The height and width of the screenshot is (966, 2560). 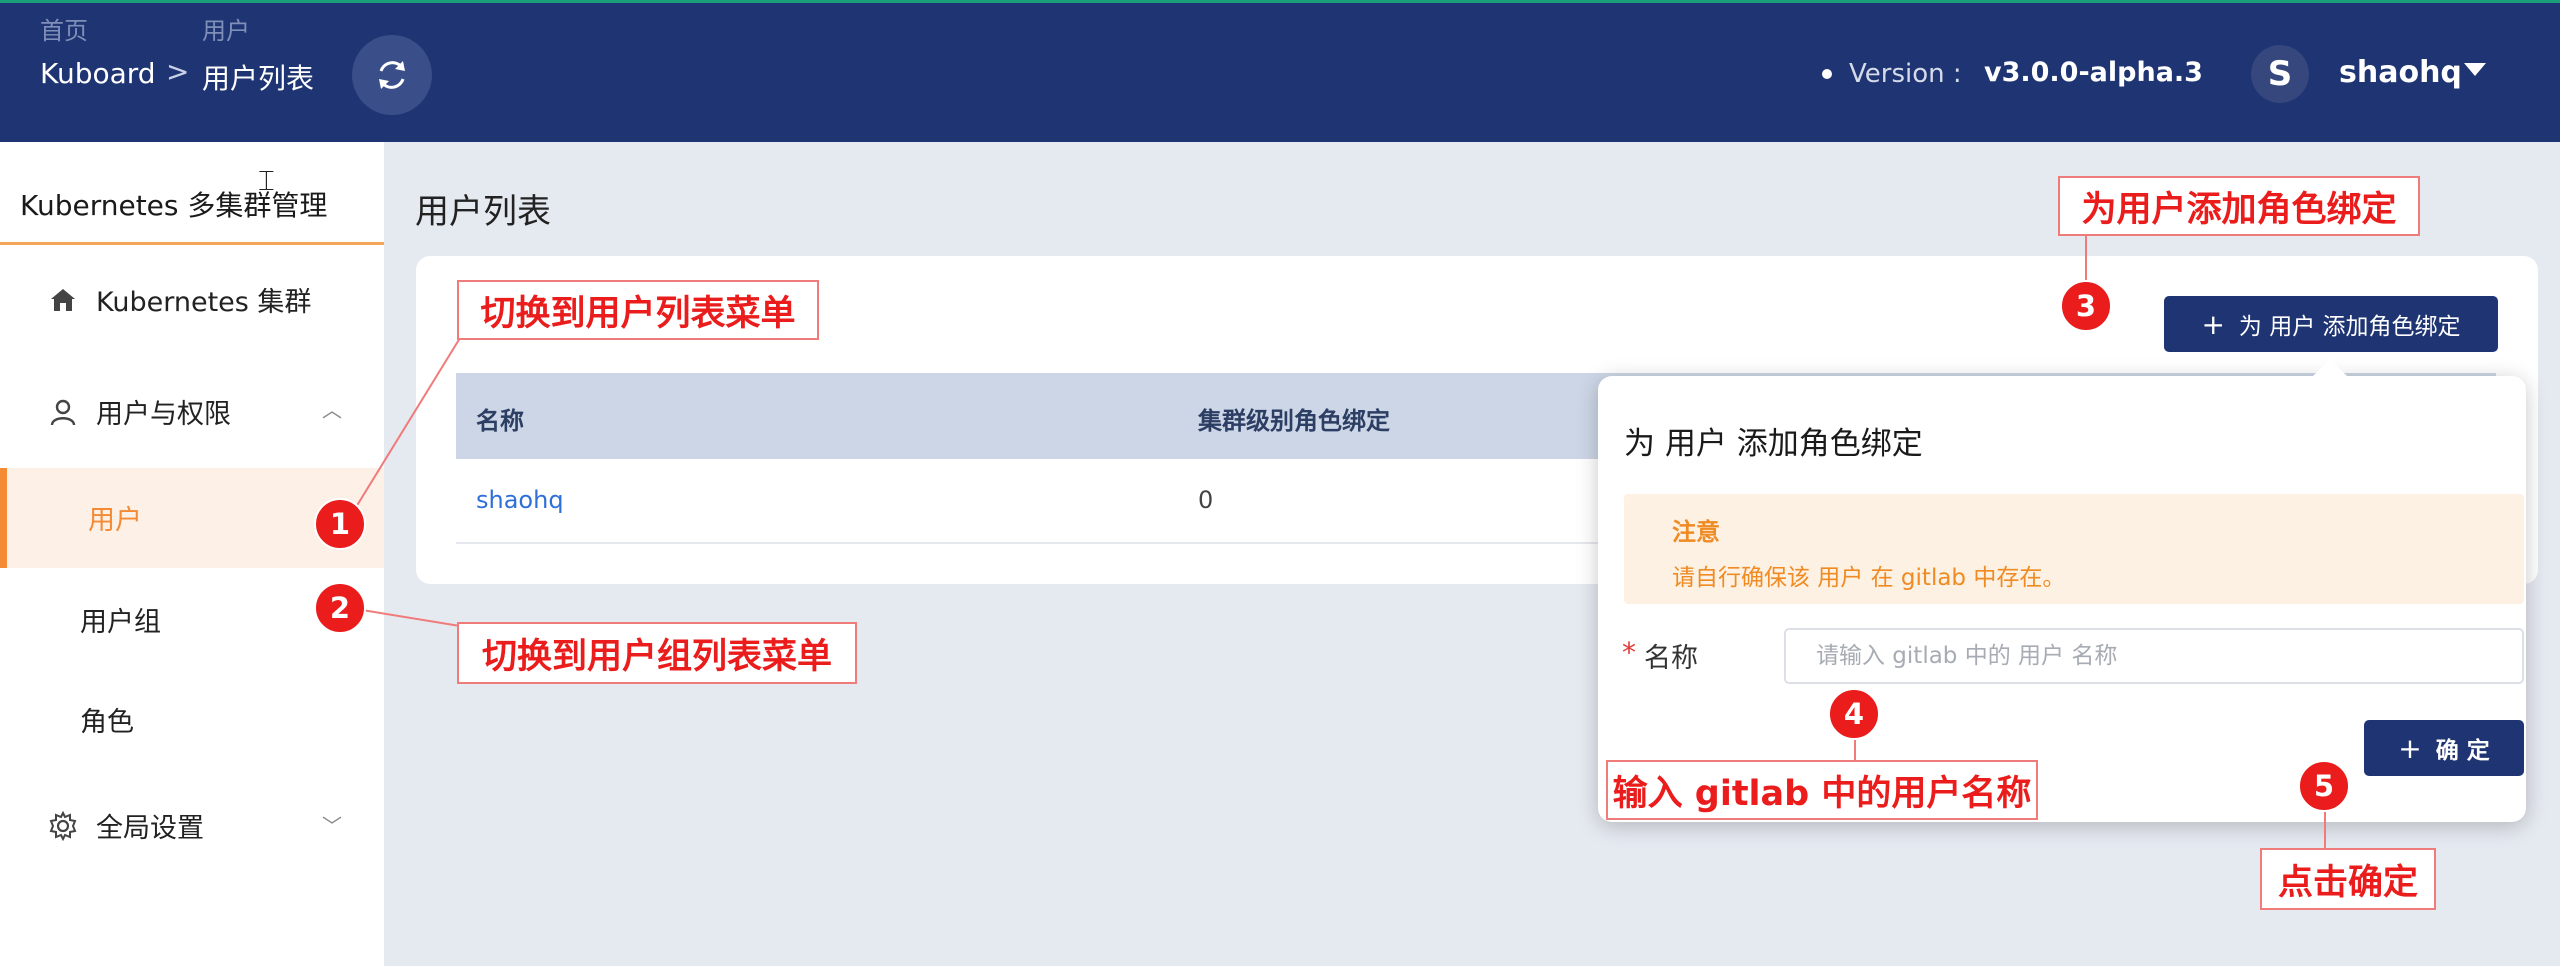 What do you see at coordinates (500, 418) in the screenshot?
I see `column-header-name: 名称` at bounding box center [500, 418].